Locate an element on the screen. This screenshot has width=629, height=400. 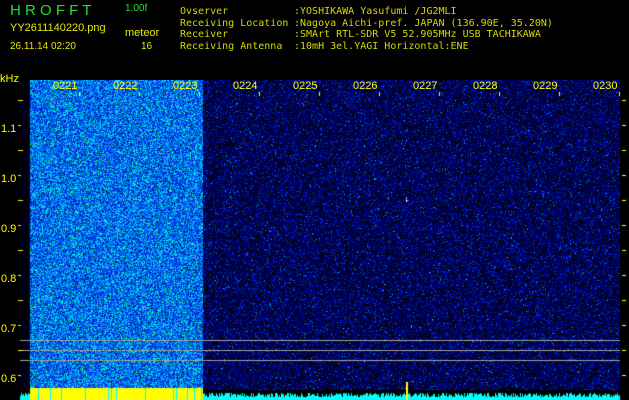
meteor-count: 16 is located at coordinates (147, 46).